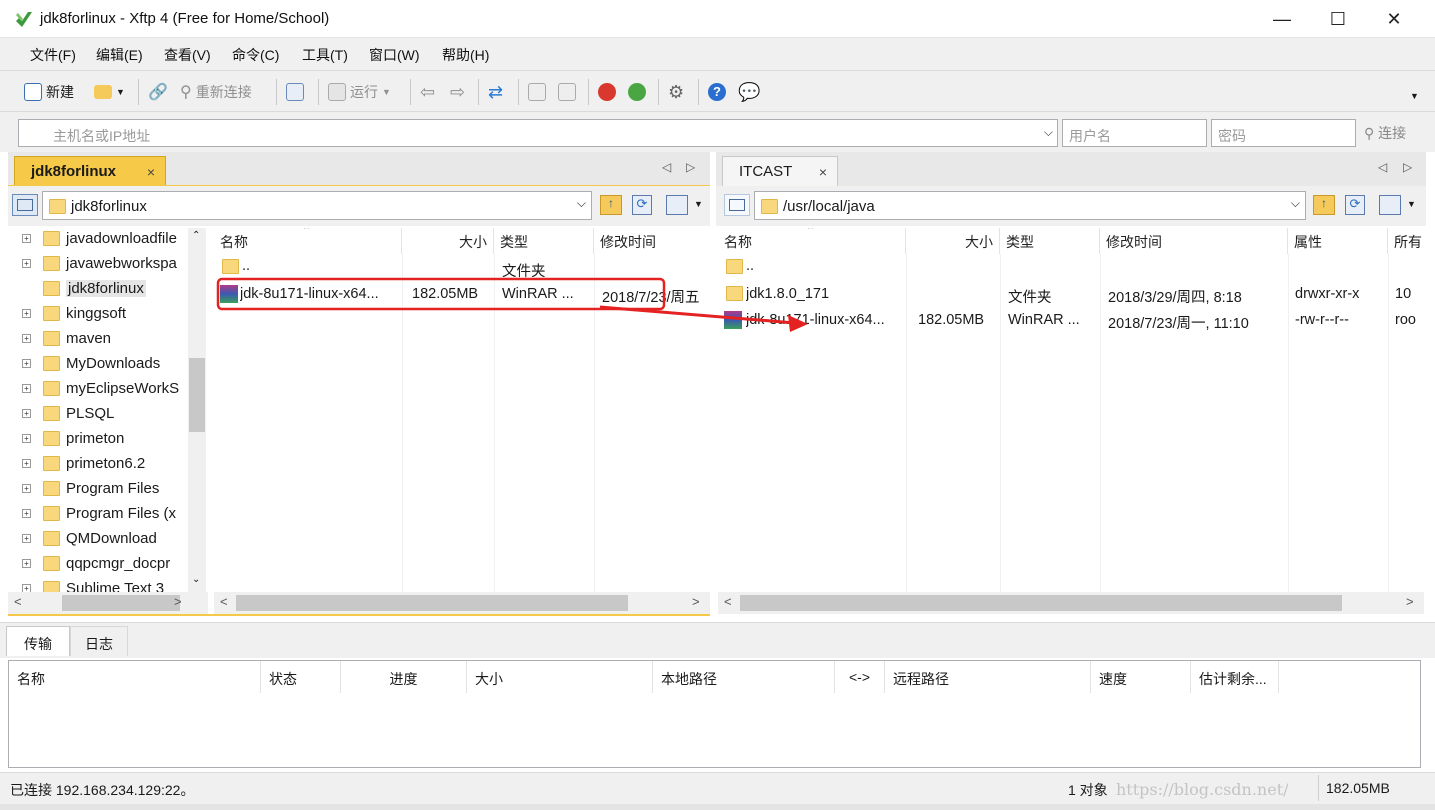 The image size is (1435, 810). Describe the element at coordinates (717, 92) in the screenshot. I see `help-button: ?` at that location.